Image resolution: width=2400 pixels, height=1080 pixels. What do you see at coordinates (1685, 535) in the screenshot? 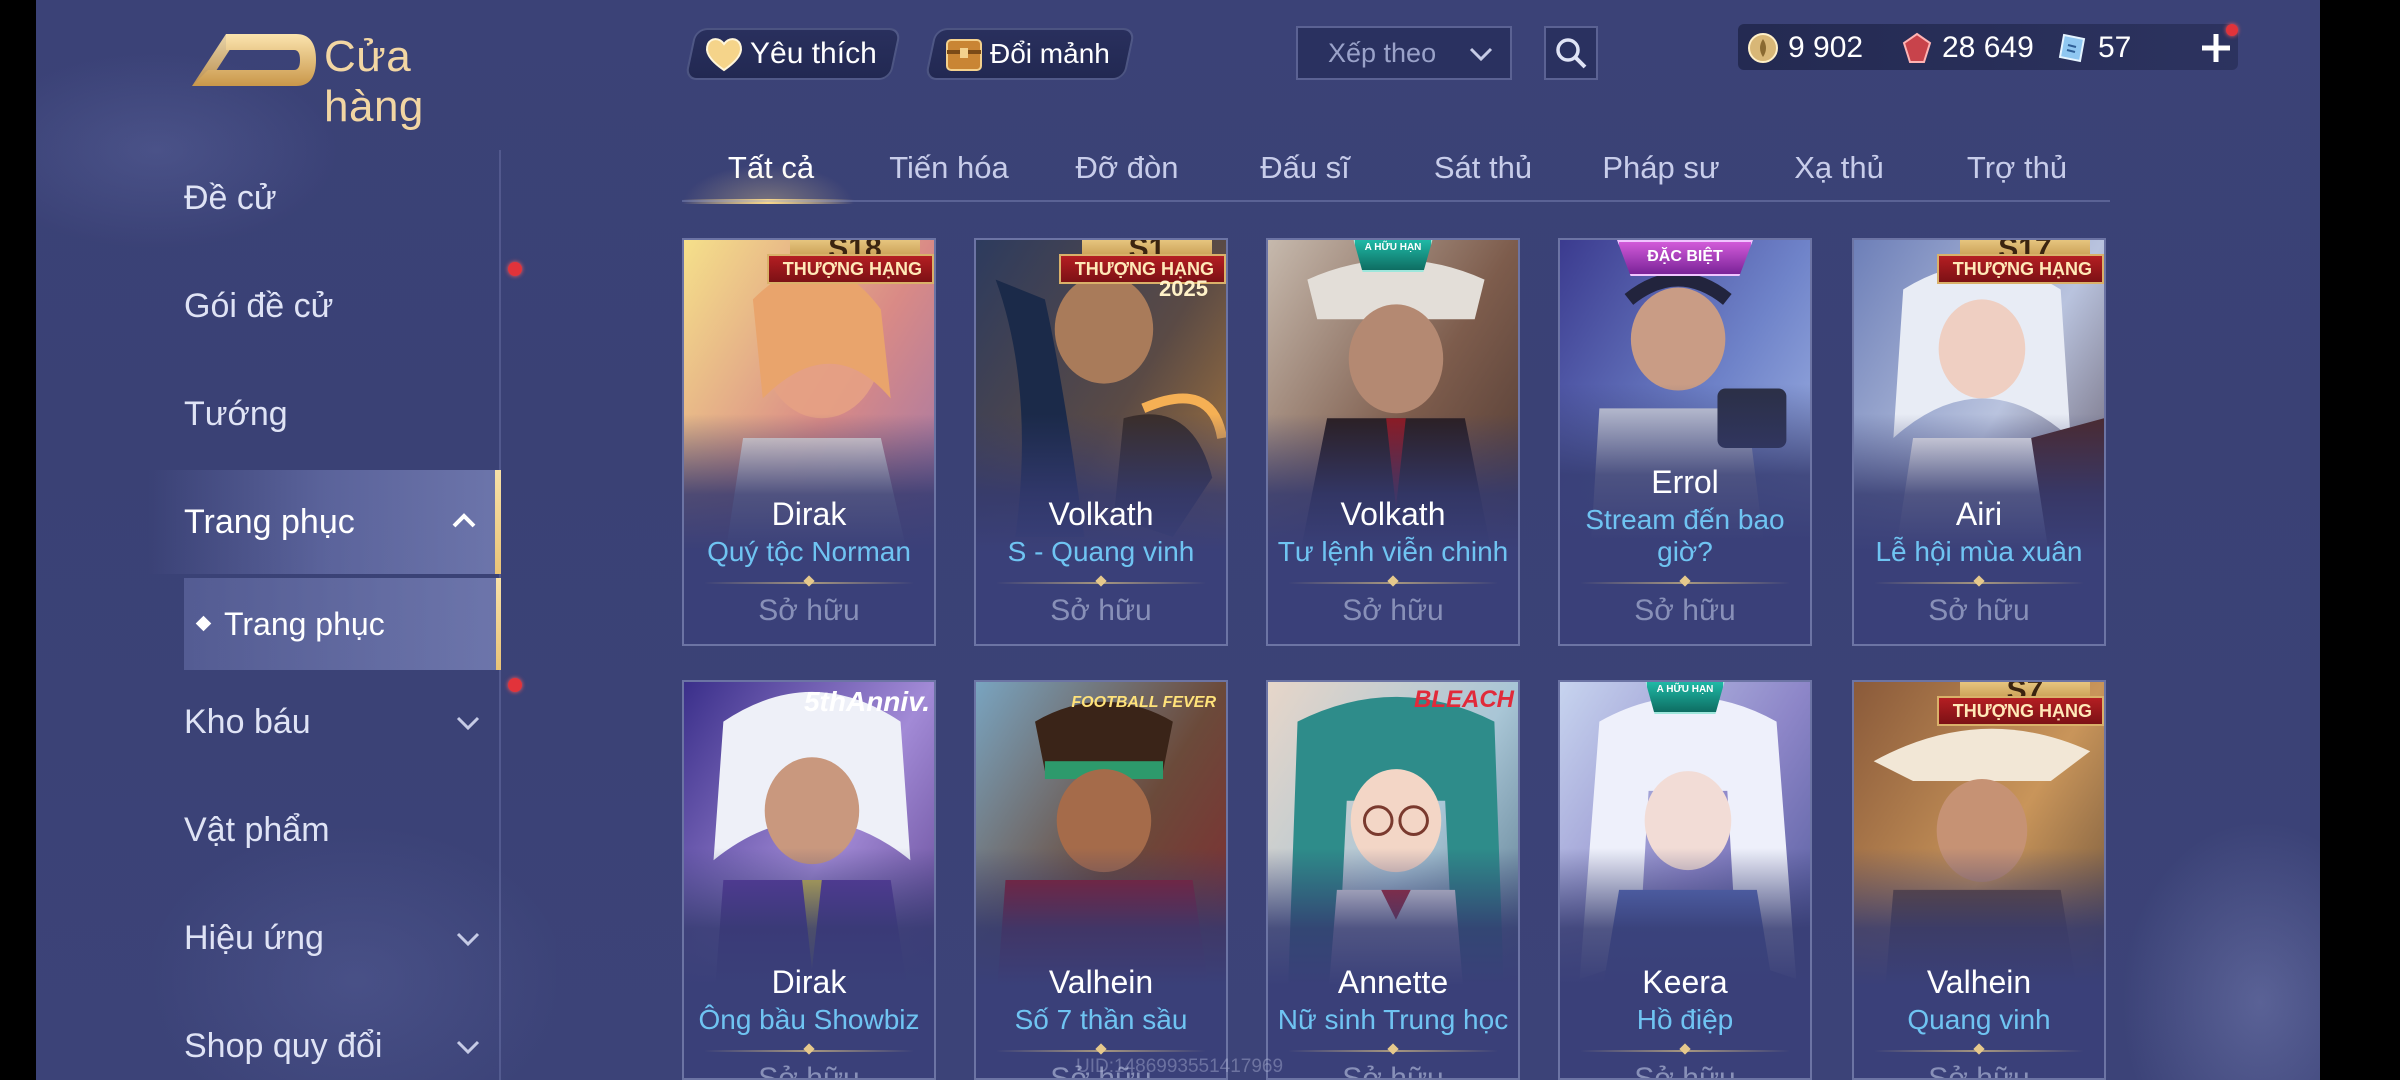
I see `skin-name: Stream đến bao giờ?` at bounding box center [1685, 535].